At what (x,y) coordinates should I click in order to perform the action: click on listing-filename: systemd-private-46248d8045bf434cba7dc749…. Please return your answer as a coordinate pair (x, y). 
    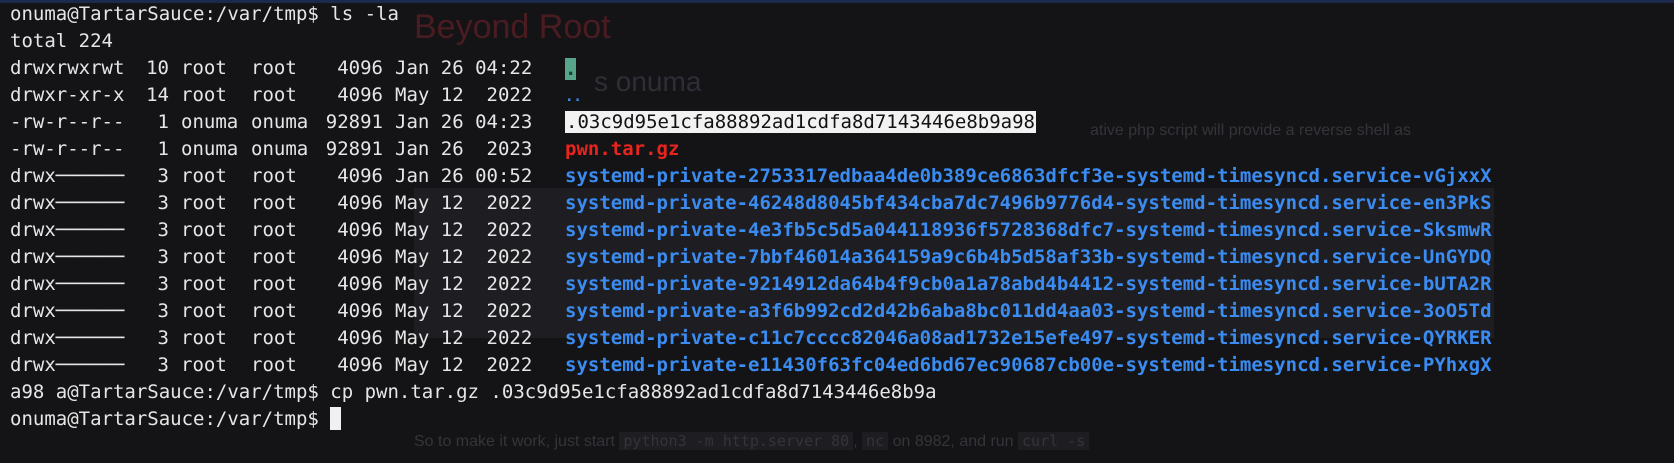
    Looking at the image, I should click on (1028, 203).